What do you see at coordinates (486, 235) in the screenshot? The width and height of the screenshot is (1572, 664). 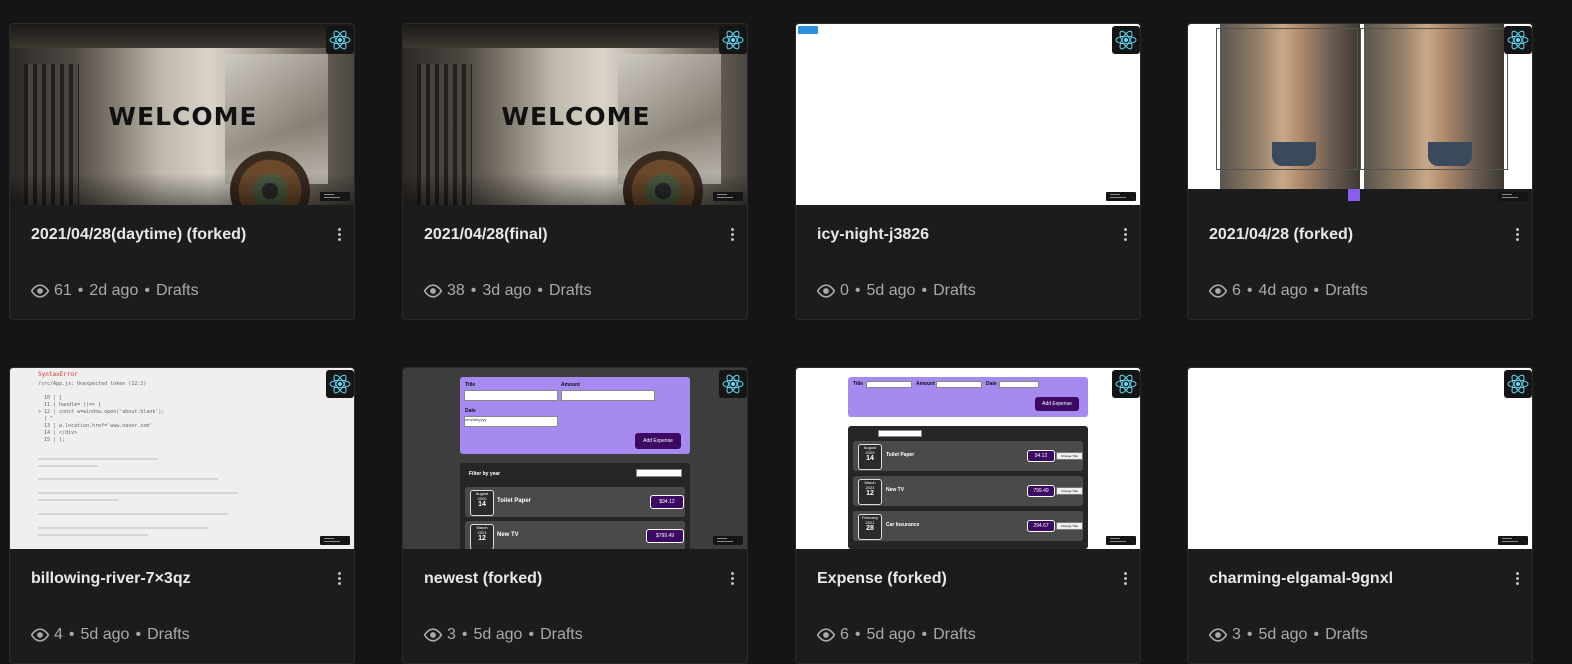 I see `card-title: 2021/04/28(final)` at bounding box center [486, 235].